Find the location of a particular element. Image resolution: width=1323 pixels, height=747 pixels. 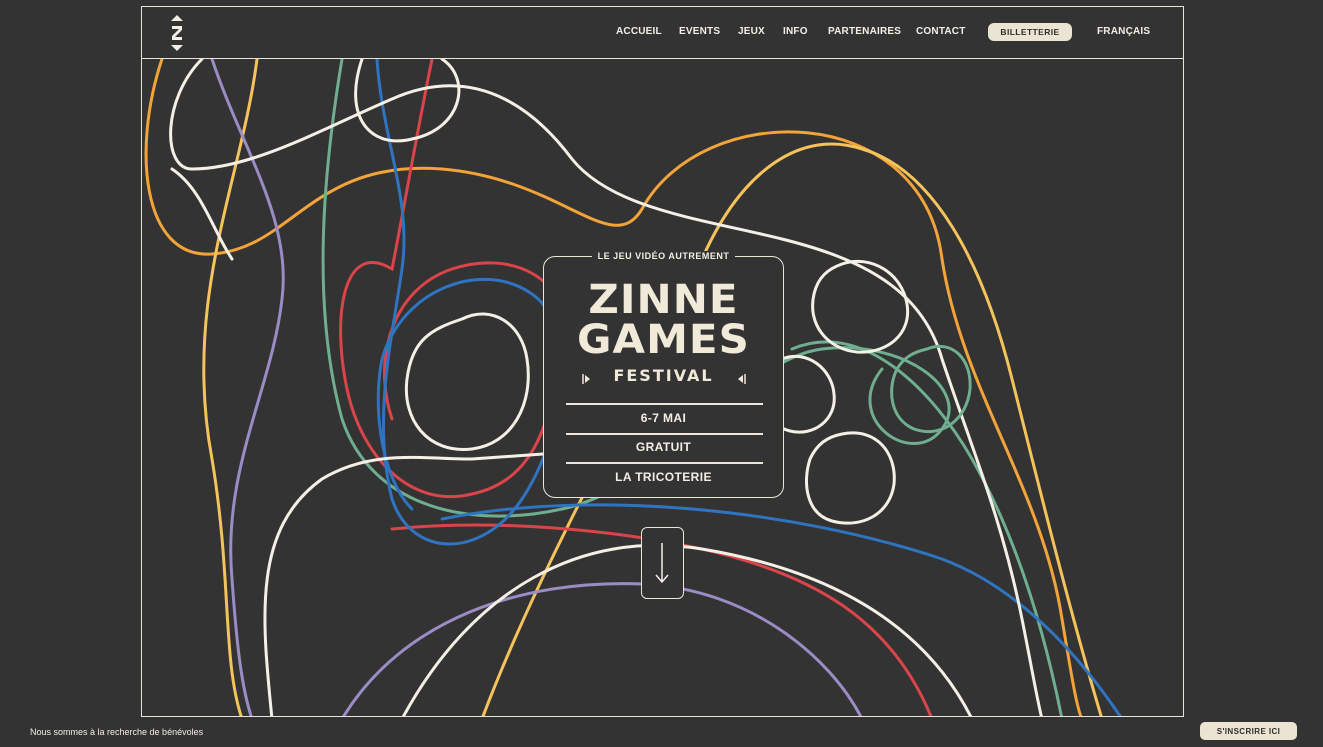

volunteer-message: Nous sommes à la recherche de bénévoles is located at coordinates (117, 732).